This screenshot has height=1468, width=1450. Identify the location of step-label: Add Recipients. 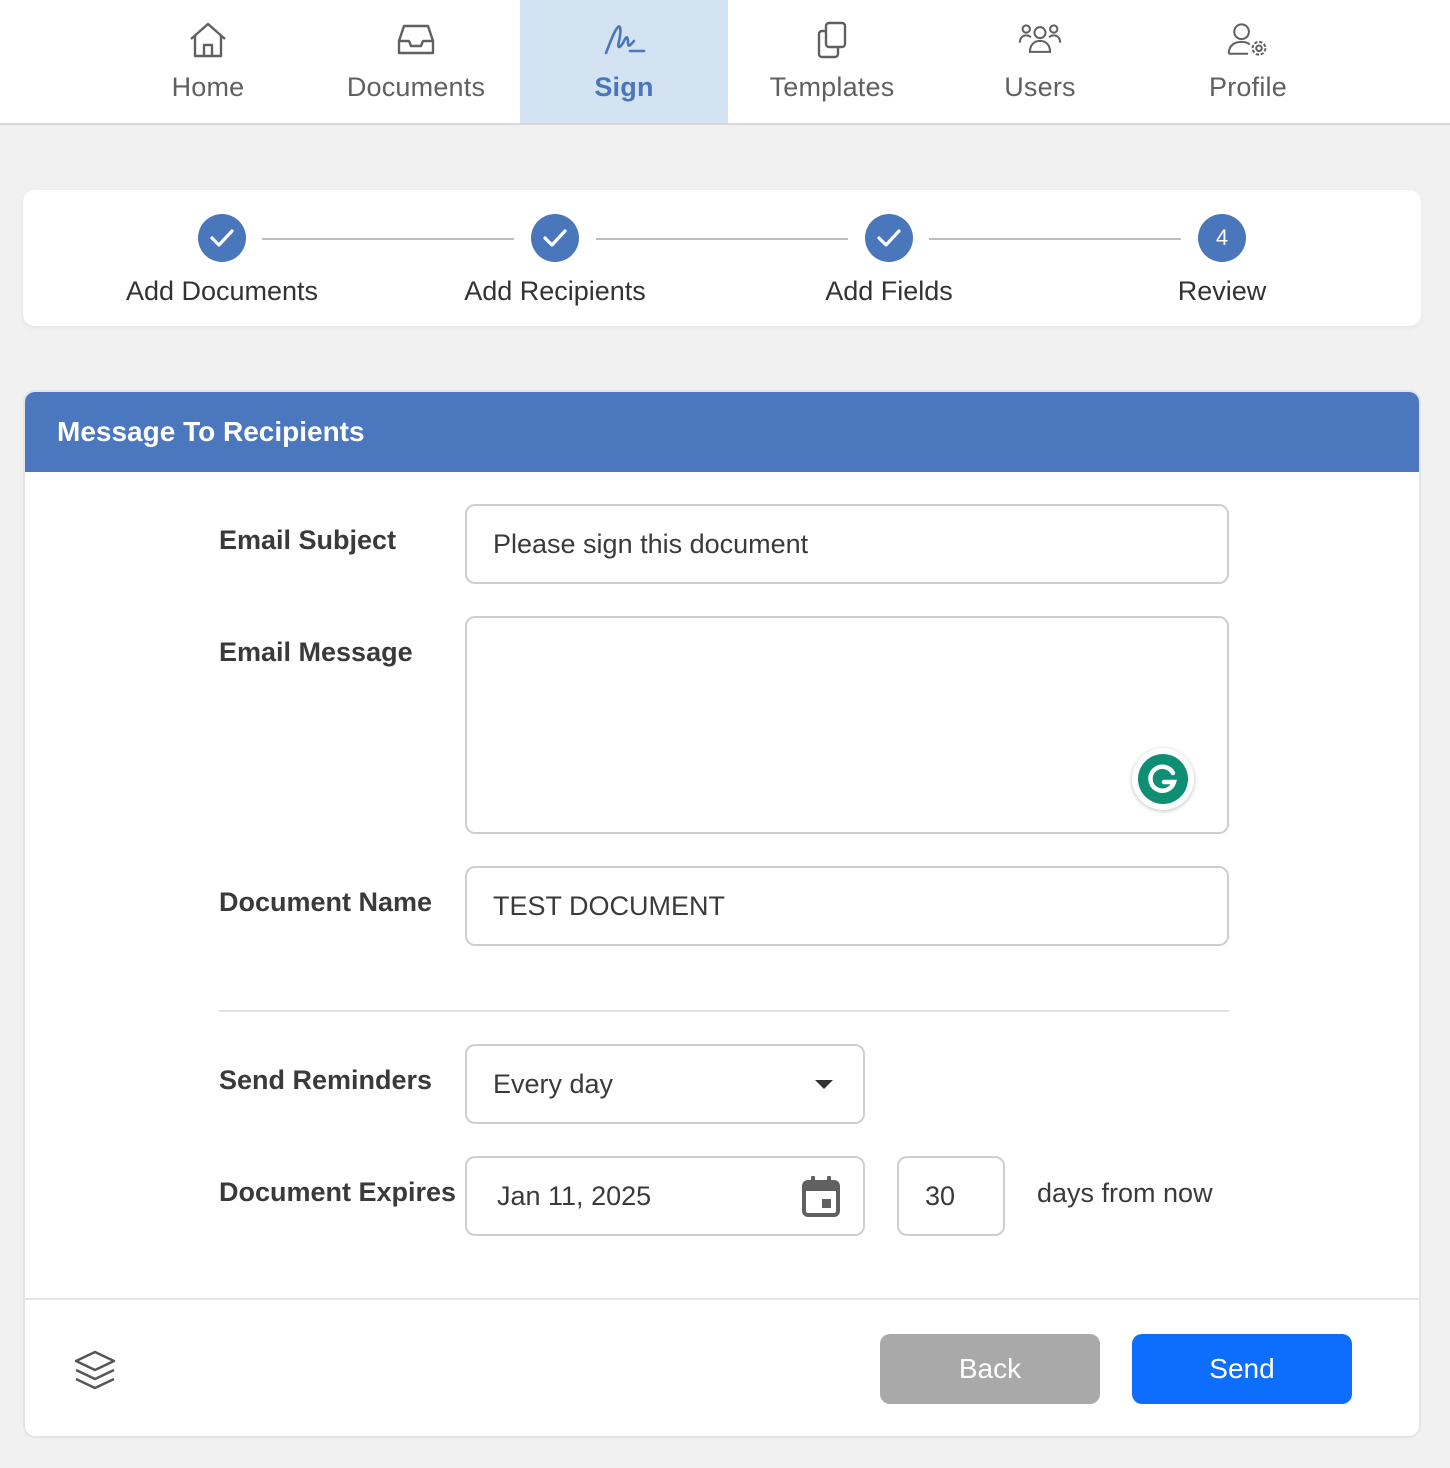
(555, 291).